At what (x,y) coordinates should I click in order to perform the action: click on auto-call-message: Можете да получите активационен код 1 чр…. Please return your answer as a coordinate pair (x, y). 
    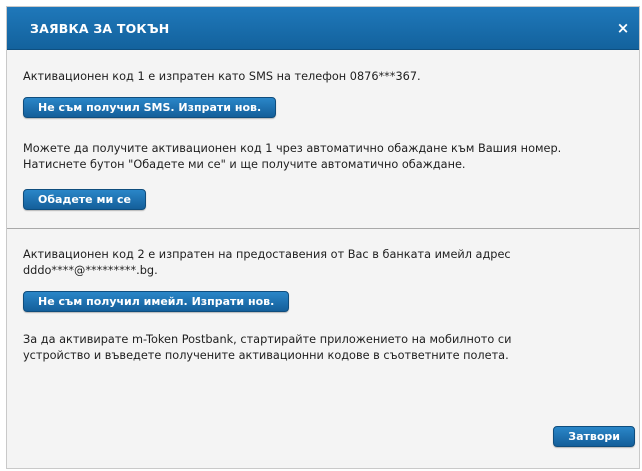
    Looking at the image, I should click on (292, 156).